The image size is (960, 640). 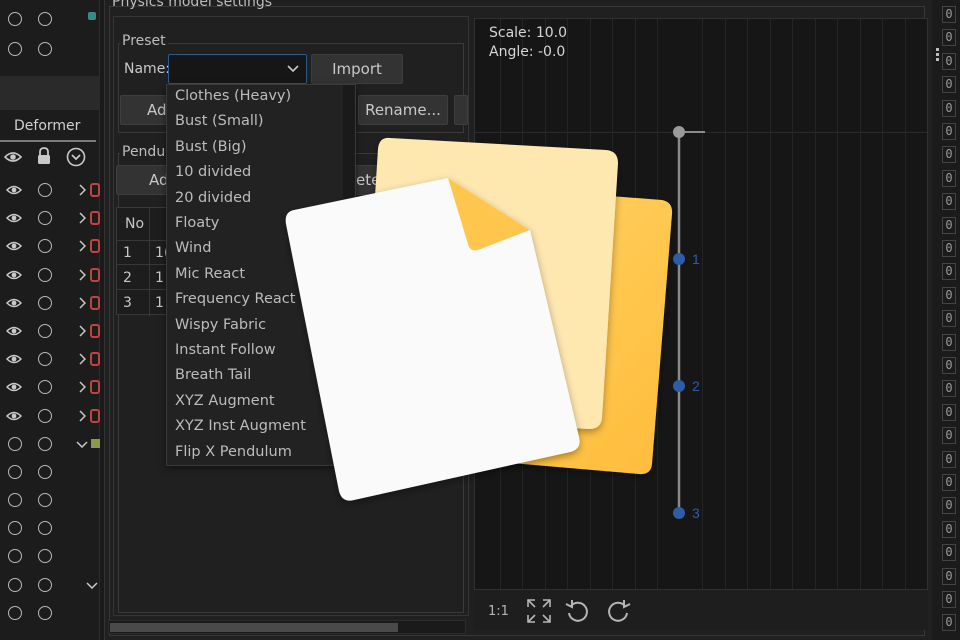 What do you see at coordinates (498, 611) in the screenshot?
I see `ratio-button: 1:1` at bounding box center [498, 611].